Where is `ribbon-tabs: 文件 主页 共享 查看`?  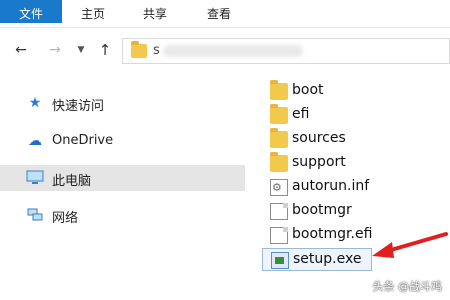 ribbon-tabs: 文件 主页 共享 查看 is located at coordinates (225, 14).